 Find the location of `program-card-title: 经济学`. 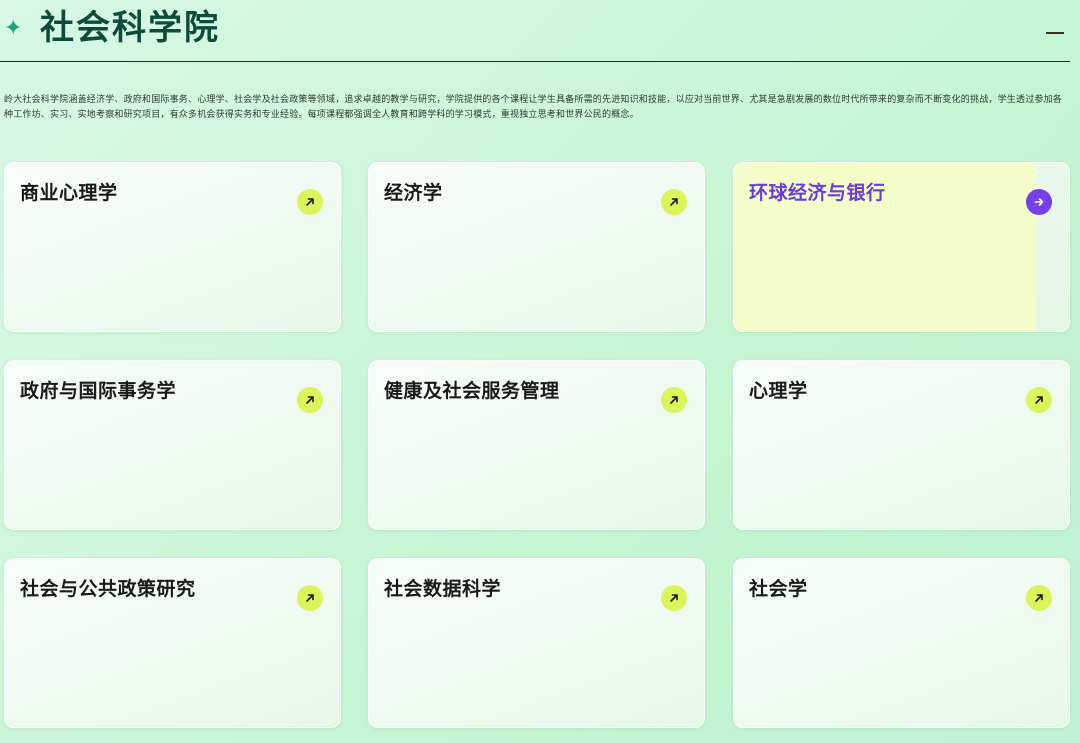

program-card-title: 经济学 is located at coordinates (413, 193).